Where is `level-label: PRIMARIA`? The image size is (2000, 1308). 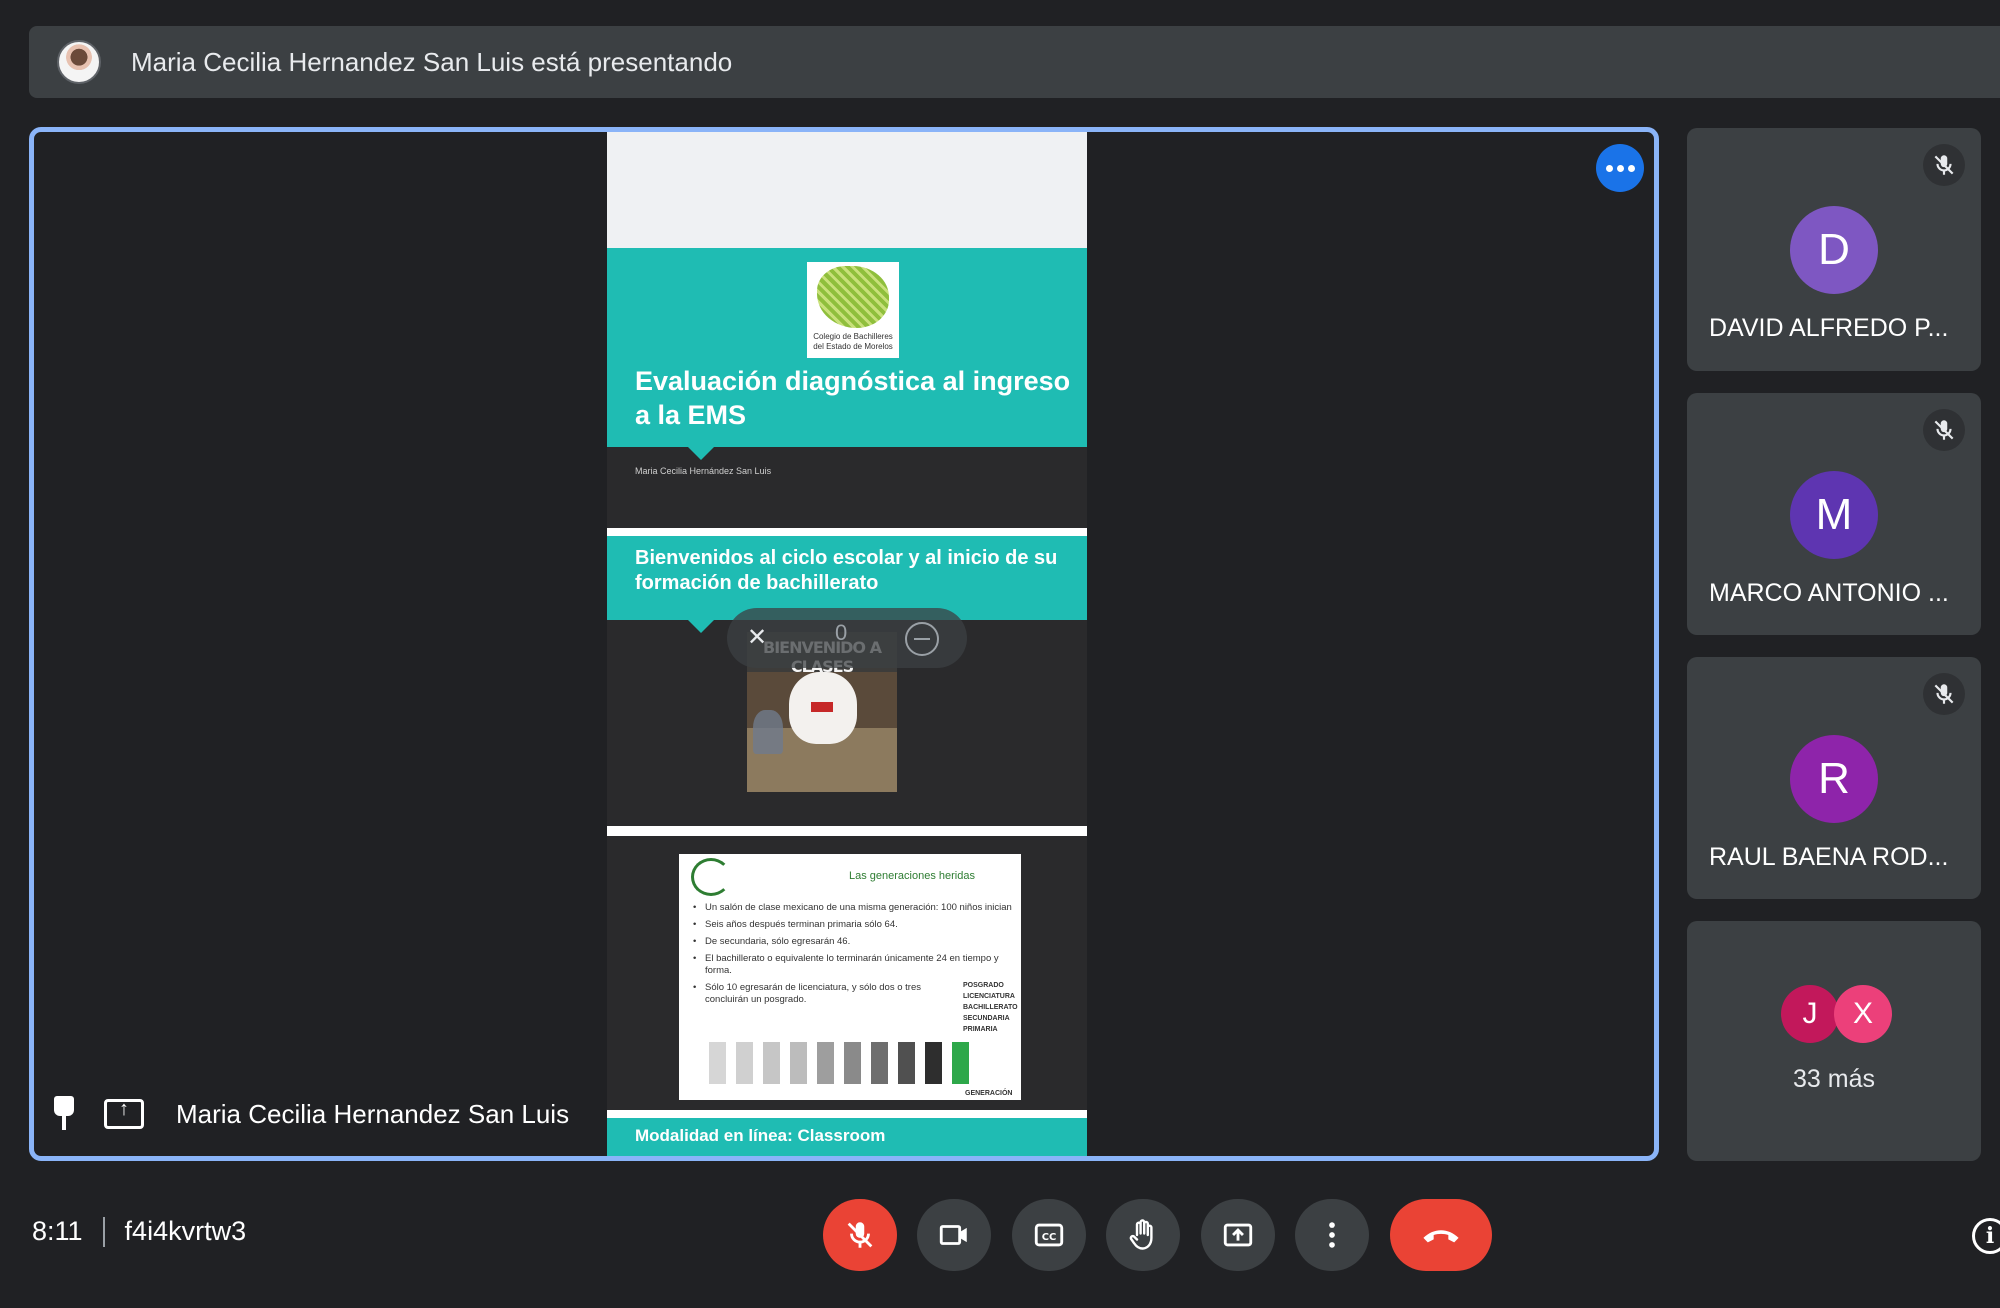 level-label: PRIMARIA is located at coordinates (980, 1029).